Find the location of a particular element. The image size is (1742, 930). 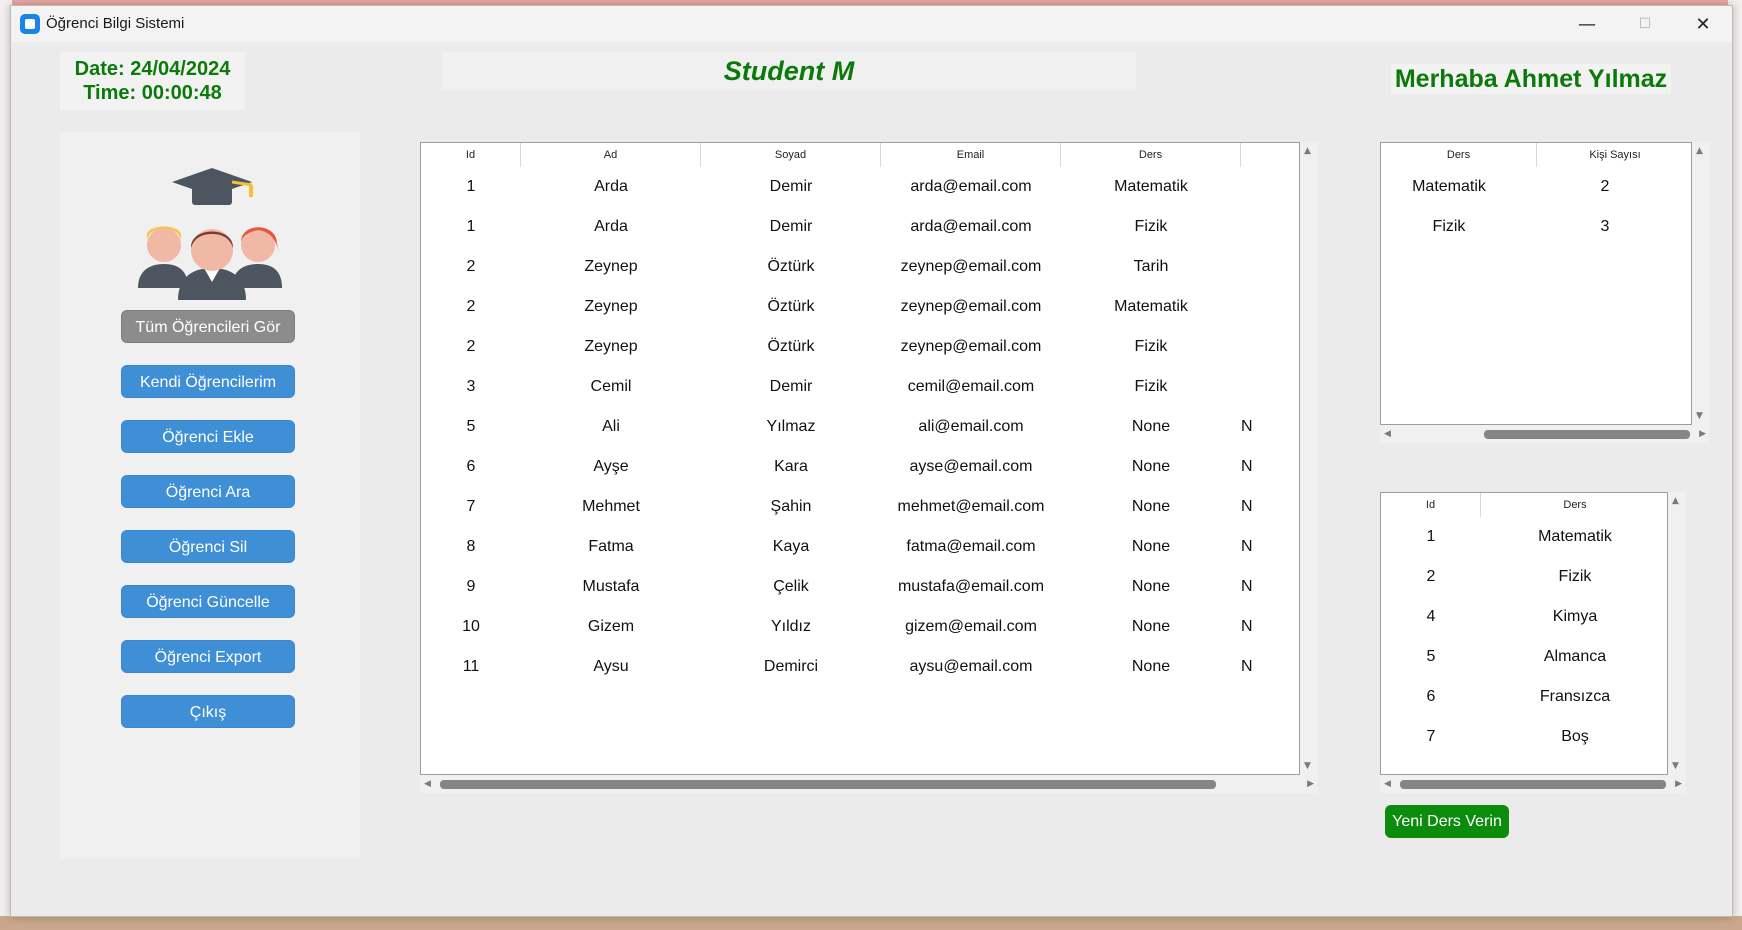

course-count-horizontal-scrollbar: ◀ ▶ is located at coordinates (1545, 434).